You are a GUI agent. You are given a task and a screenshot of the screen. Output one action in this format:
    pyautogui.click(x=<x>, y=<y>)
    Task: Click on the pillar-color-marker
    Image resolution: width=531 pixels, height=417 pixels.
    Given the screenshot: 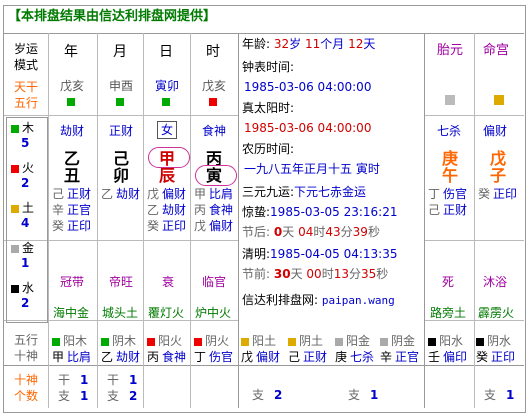 What is the action you would take?
    pyautogui.click(x=166, y=102)
    